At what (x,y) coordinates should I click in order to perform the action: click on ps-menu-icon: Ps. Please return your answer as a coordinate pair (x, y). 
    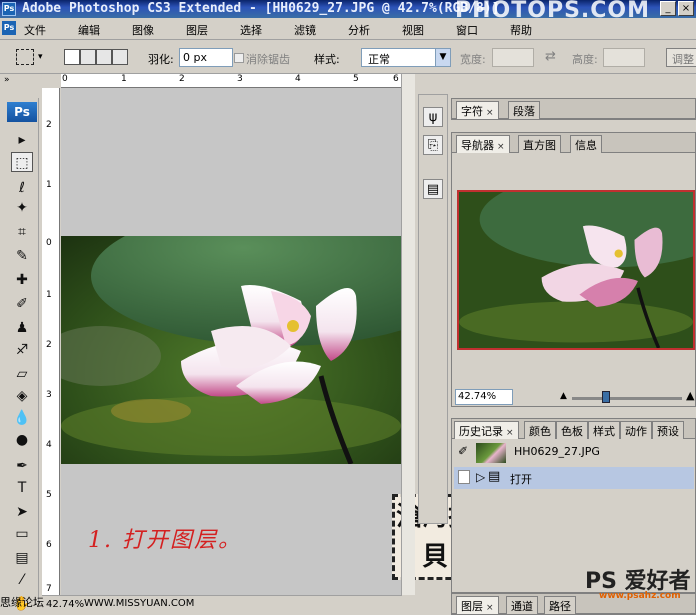
    Looking at the image, I should click on (9, 28).